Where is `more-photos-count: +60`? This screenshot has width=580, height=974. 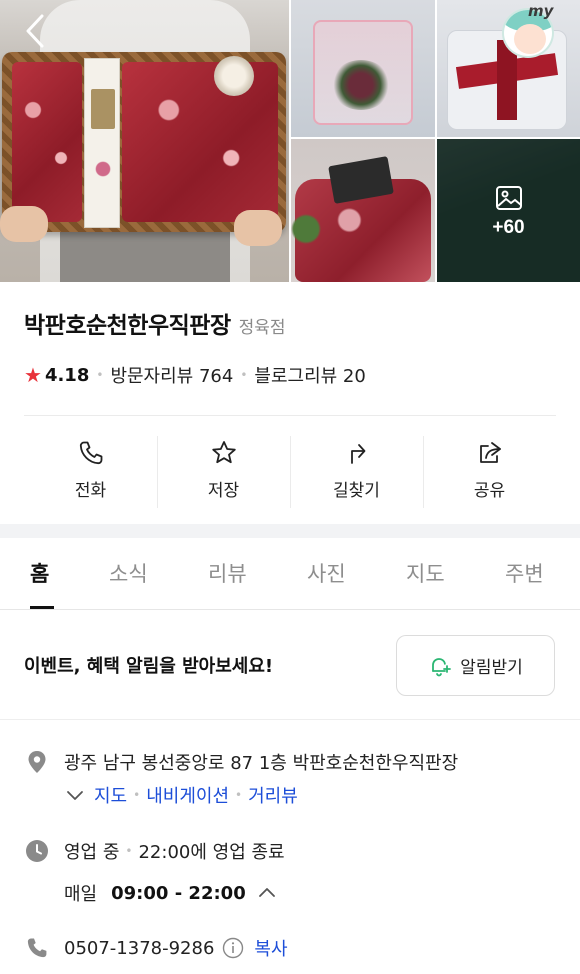 more-photos-count: +60 is located at coordinates (508, 227).